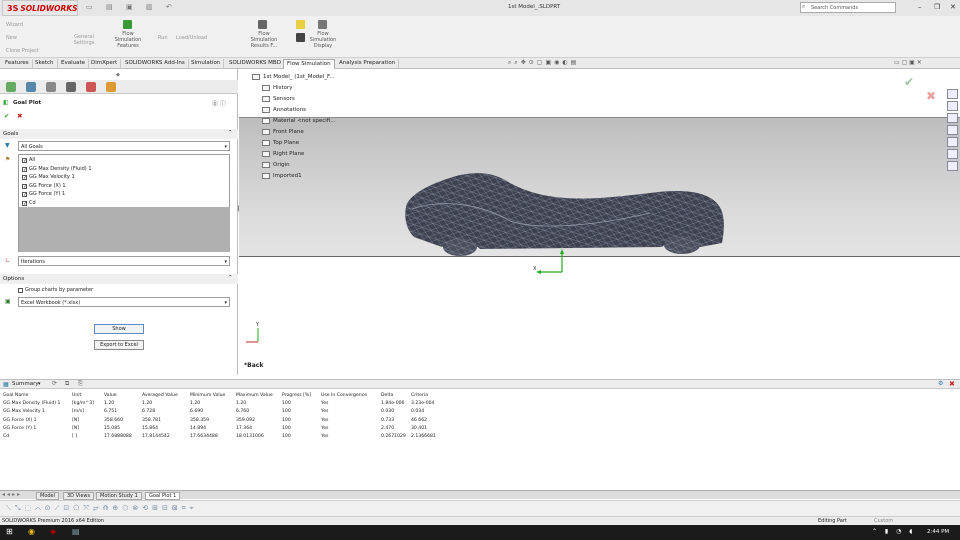 This screenshot has width=960, height=540. What do you see at coordinates (84, 40) in the screenshot?
I see `general-settings-button: General Settings` at bounding box center [84, 40].